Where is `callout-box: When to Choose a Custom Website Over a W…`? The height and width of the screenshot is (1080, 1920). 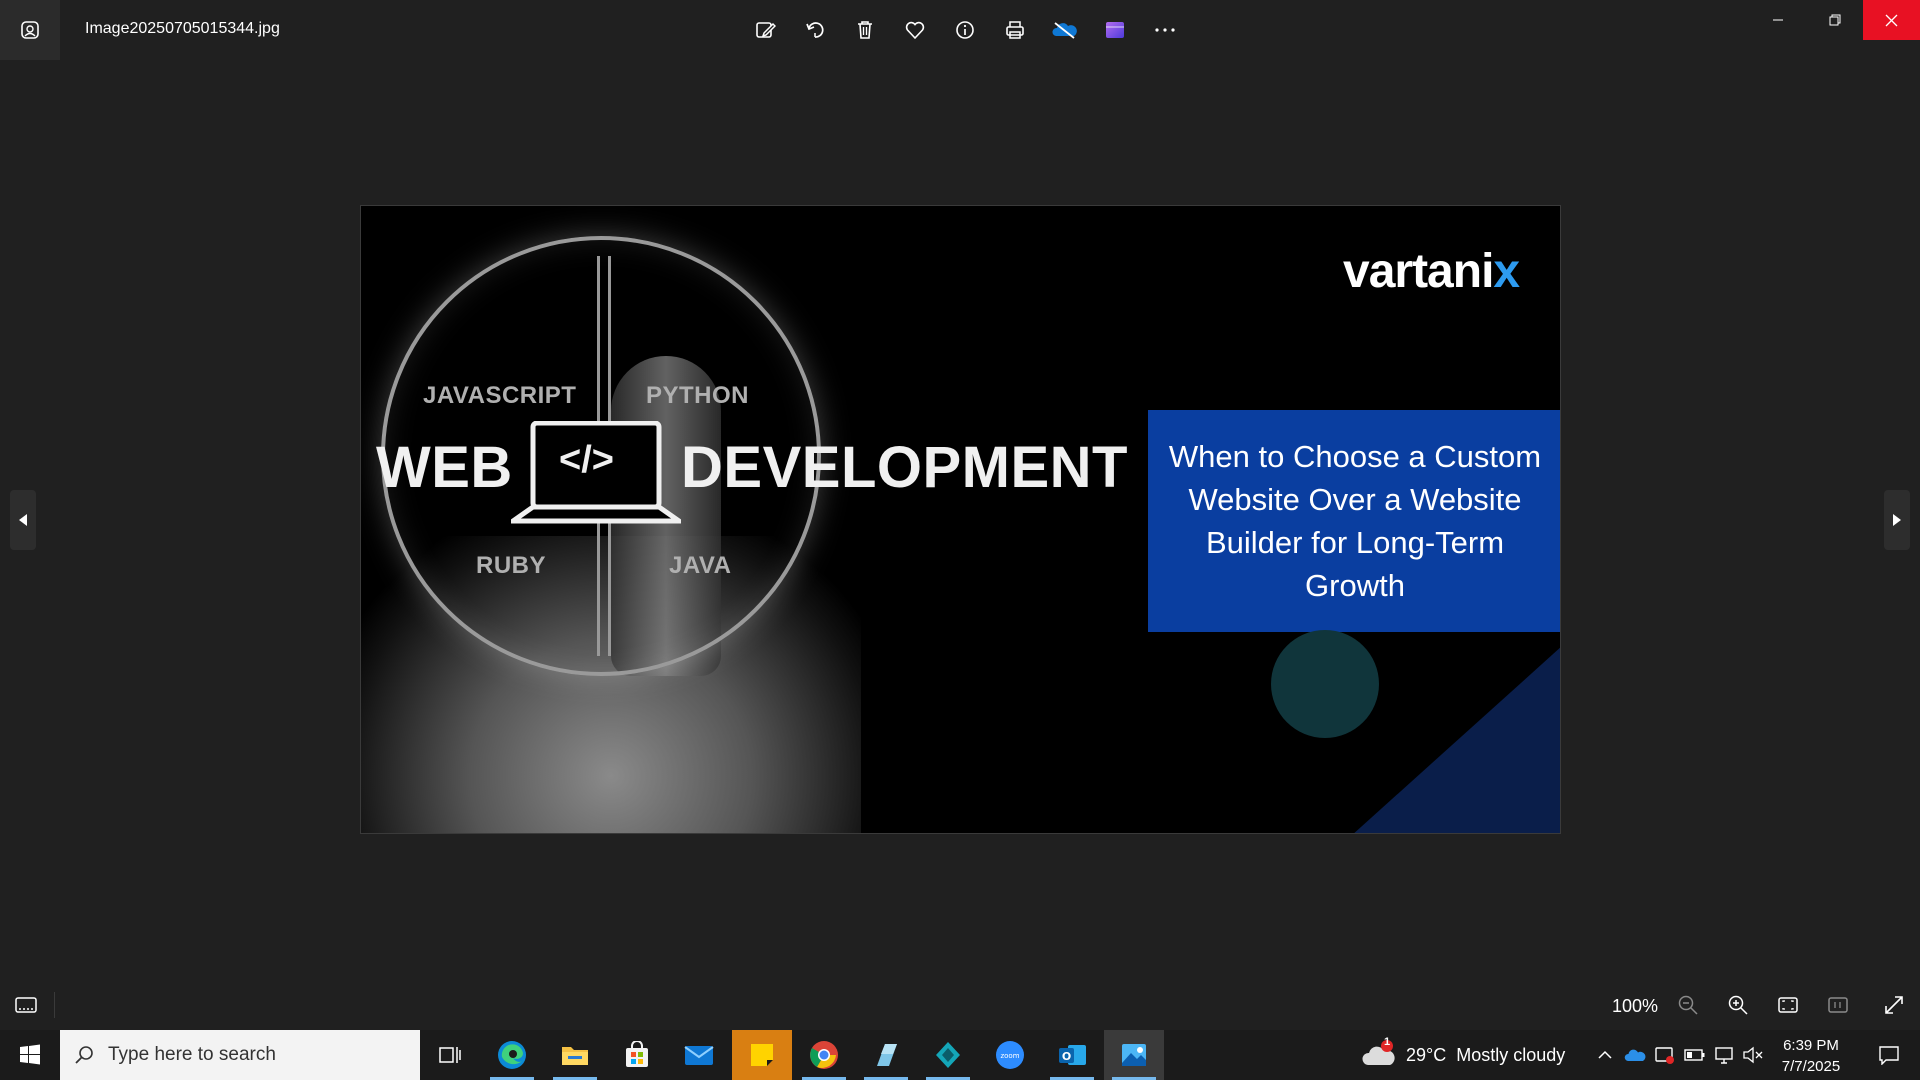 callout-box: When to Choose a Custom Website Over a W… is located at coordinates (1354, 521).